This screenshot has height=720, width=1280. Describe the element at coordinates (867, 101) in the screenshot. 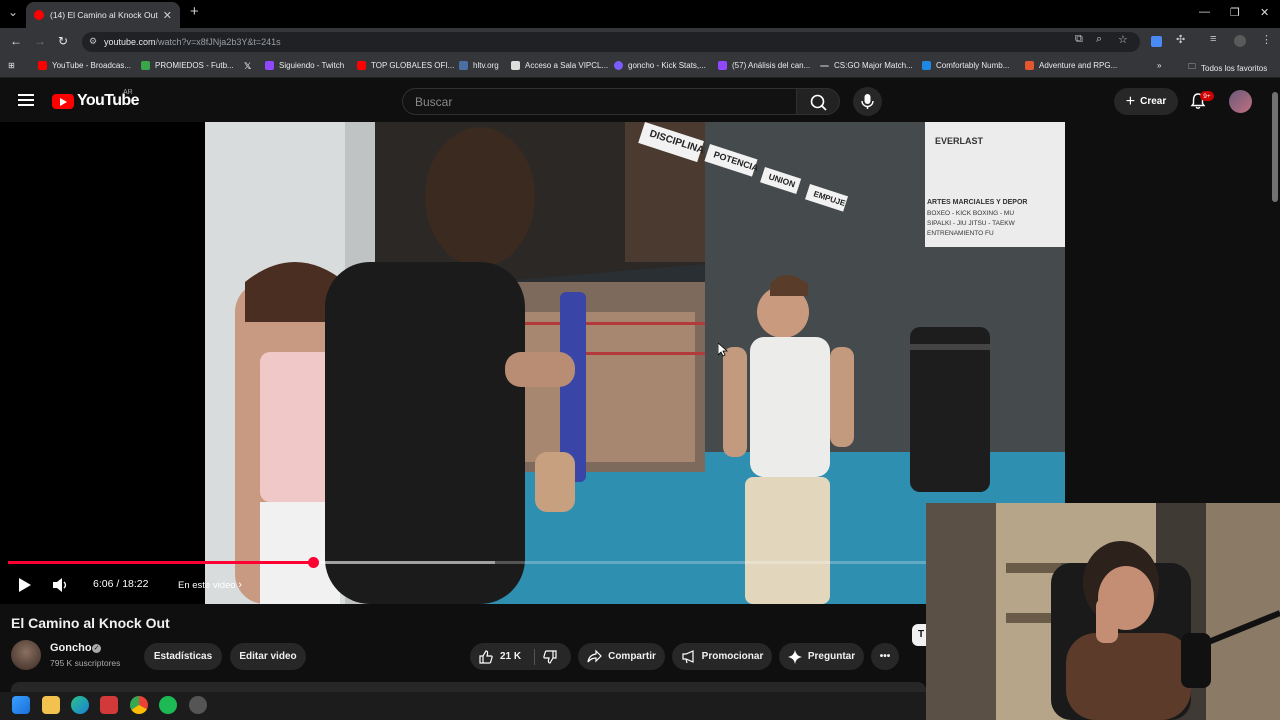

I see `voice-search-button` at that location.